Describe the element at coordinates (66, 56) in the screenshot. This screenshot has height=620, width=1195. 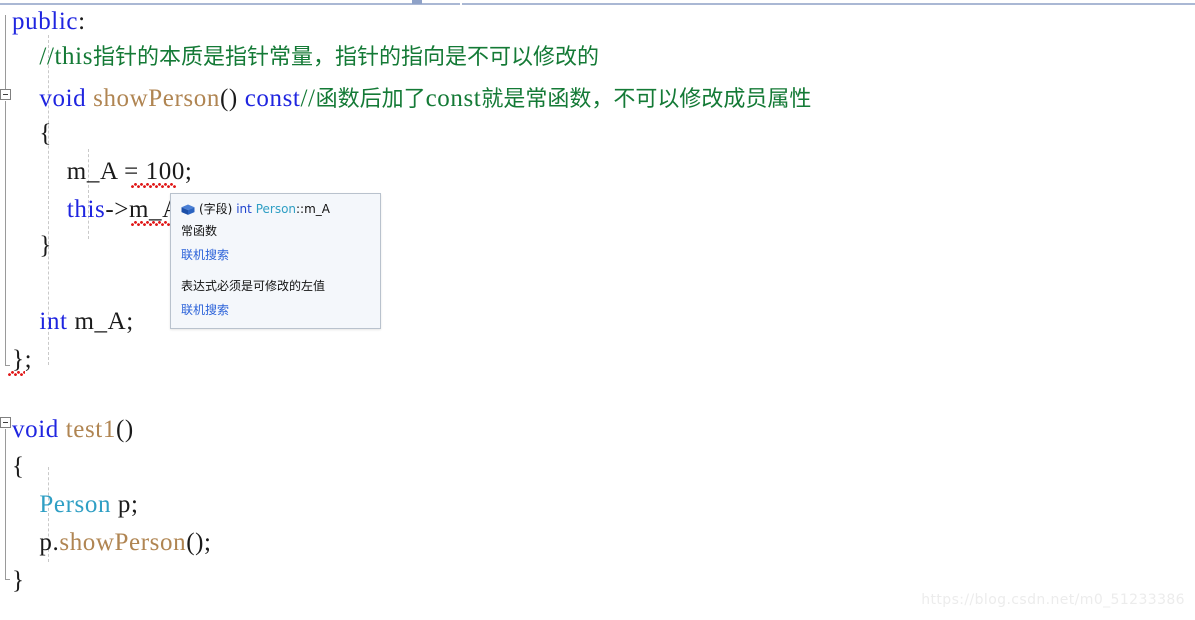
I see `code-token: //this` at that location.